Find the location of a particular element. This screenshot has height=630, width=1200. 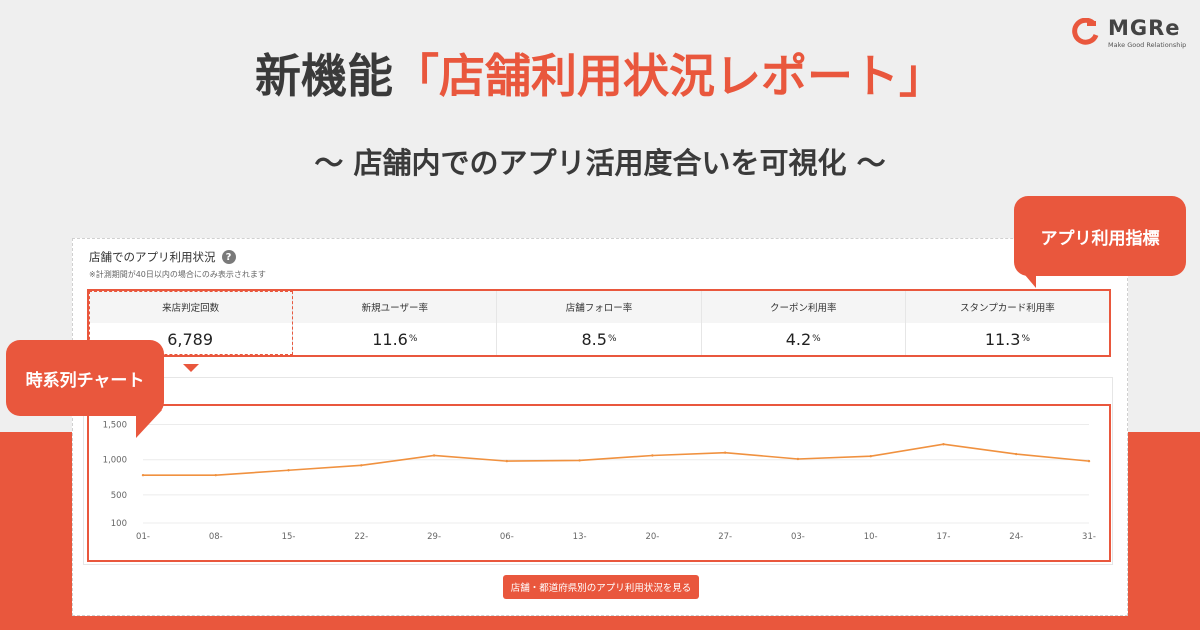

x-tick-label: 10- is located at coordinates (871, 537).